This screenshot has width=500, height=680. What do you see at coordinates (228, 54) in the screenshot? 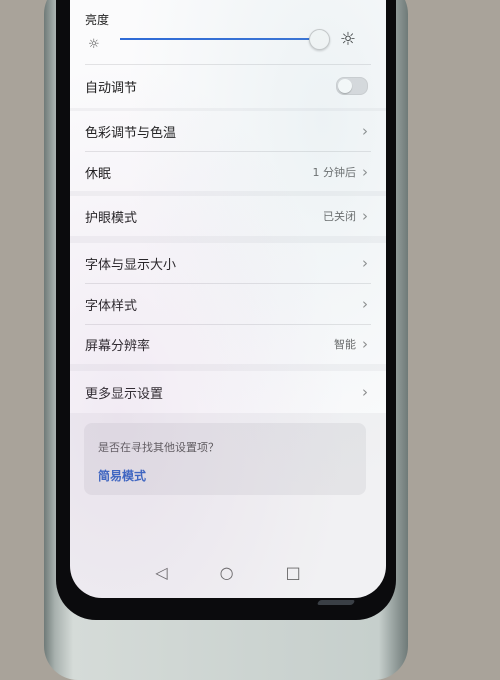
I see `brightness-card: 亮度 ☼ ☼ 自动调节` at bounding box center [228, 54].